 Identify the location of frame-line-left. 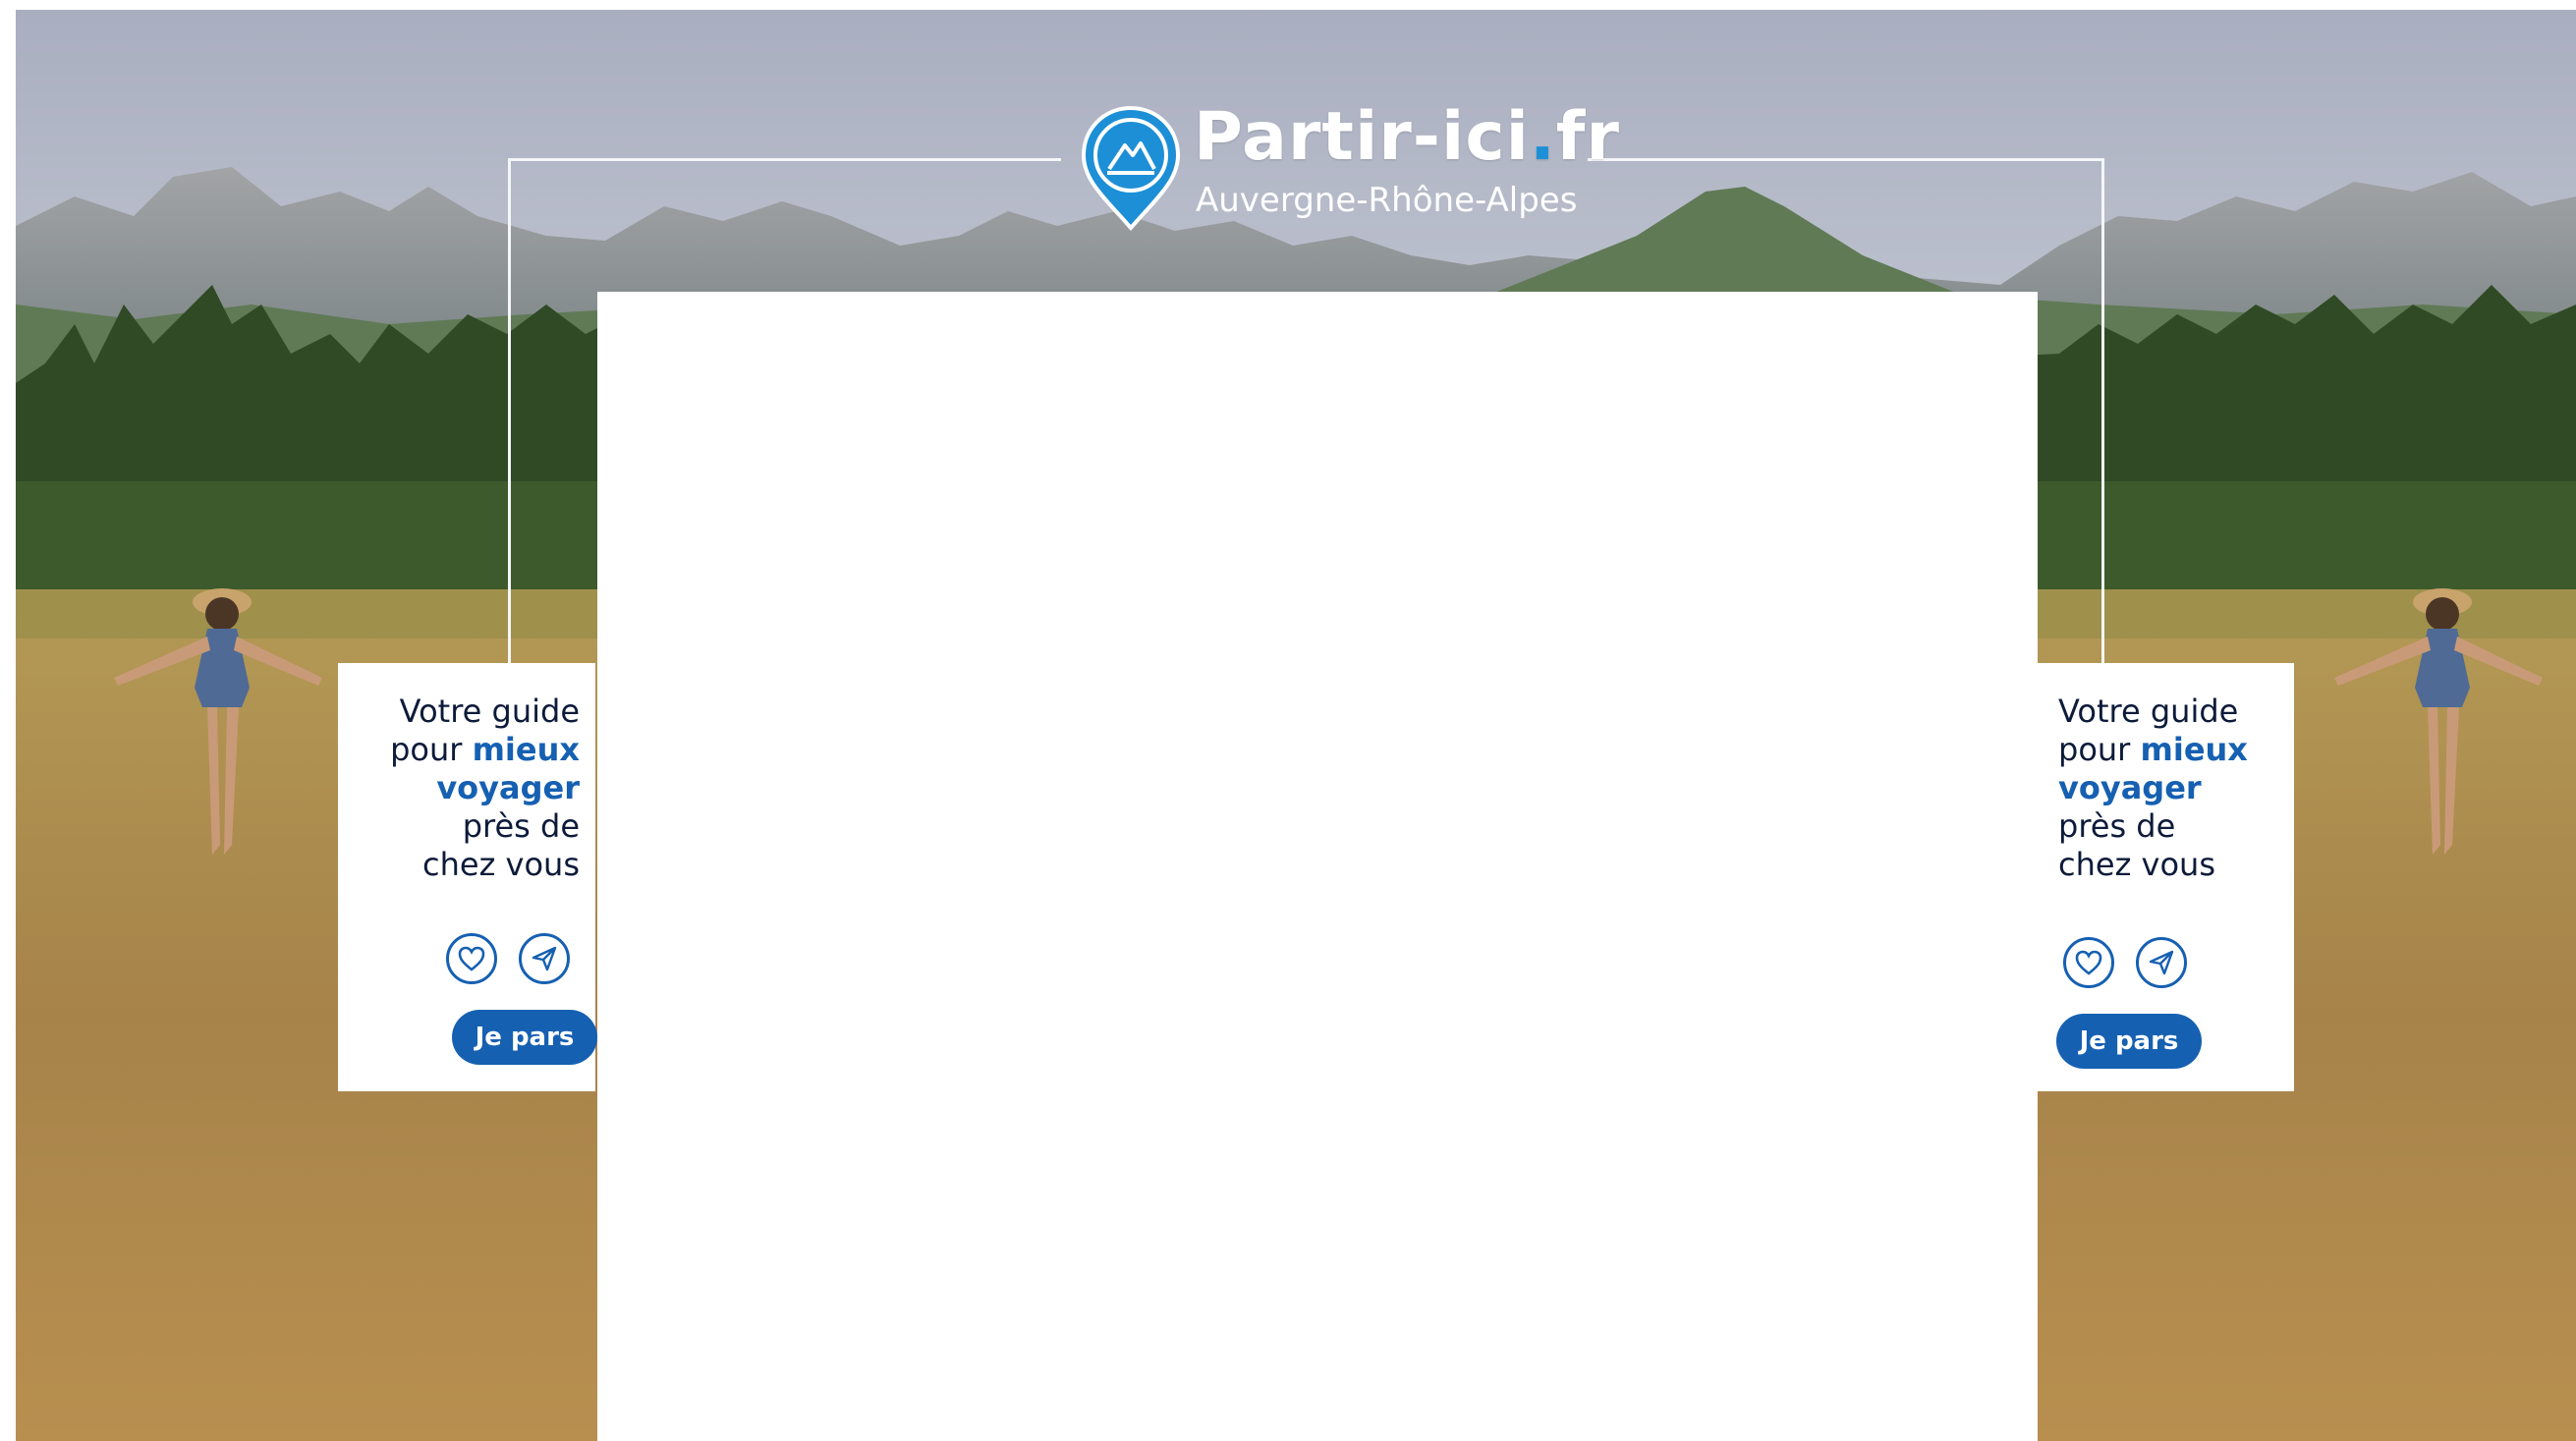
(509, 414).